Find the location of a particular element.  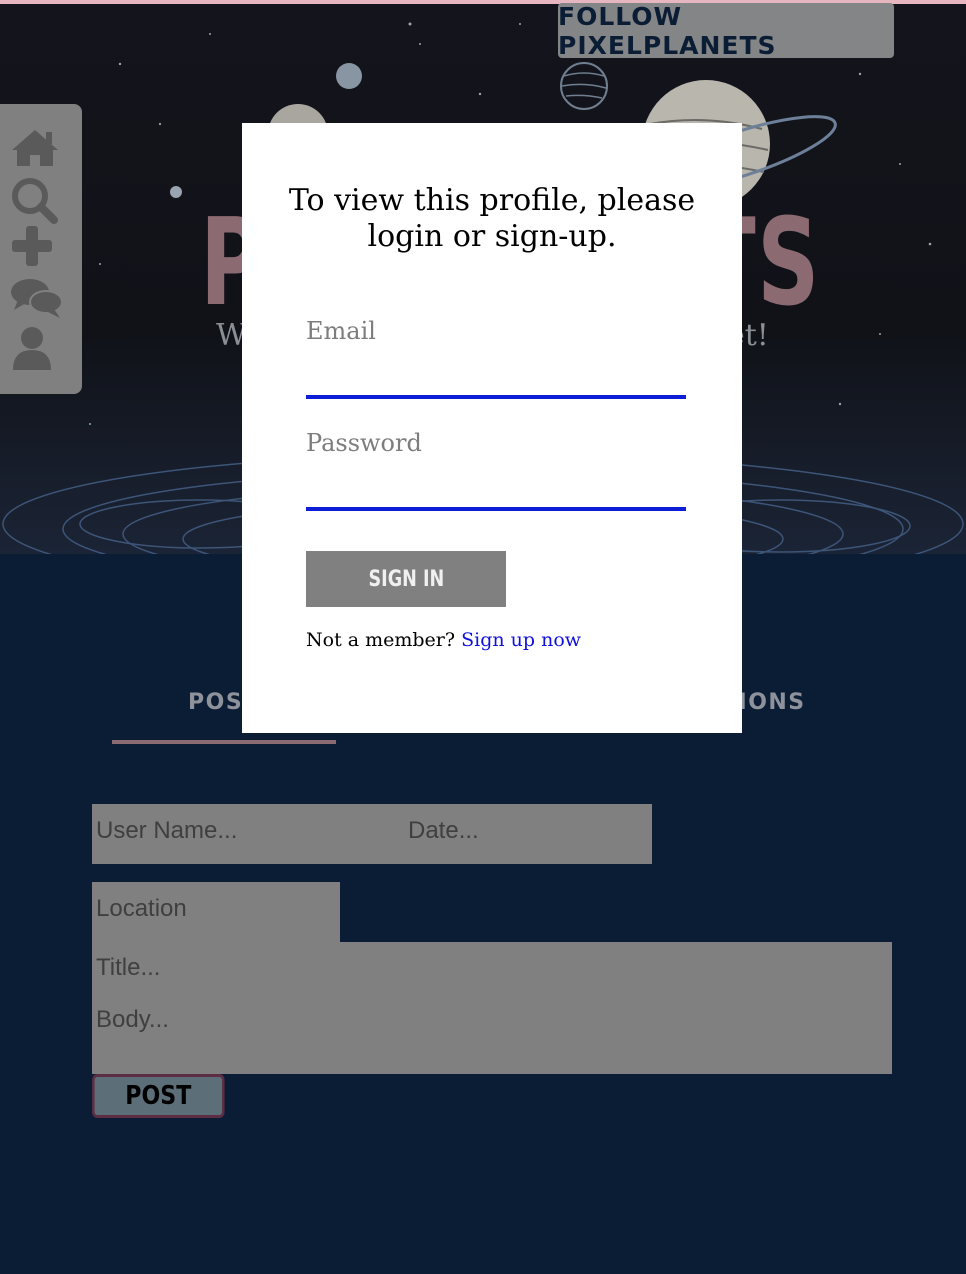

sidebar-item-profile is located at coordinates (37, 348).